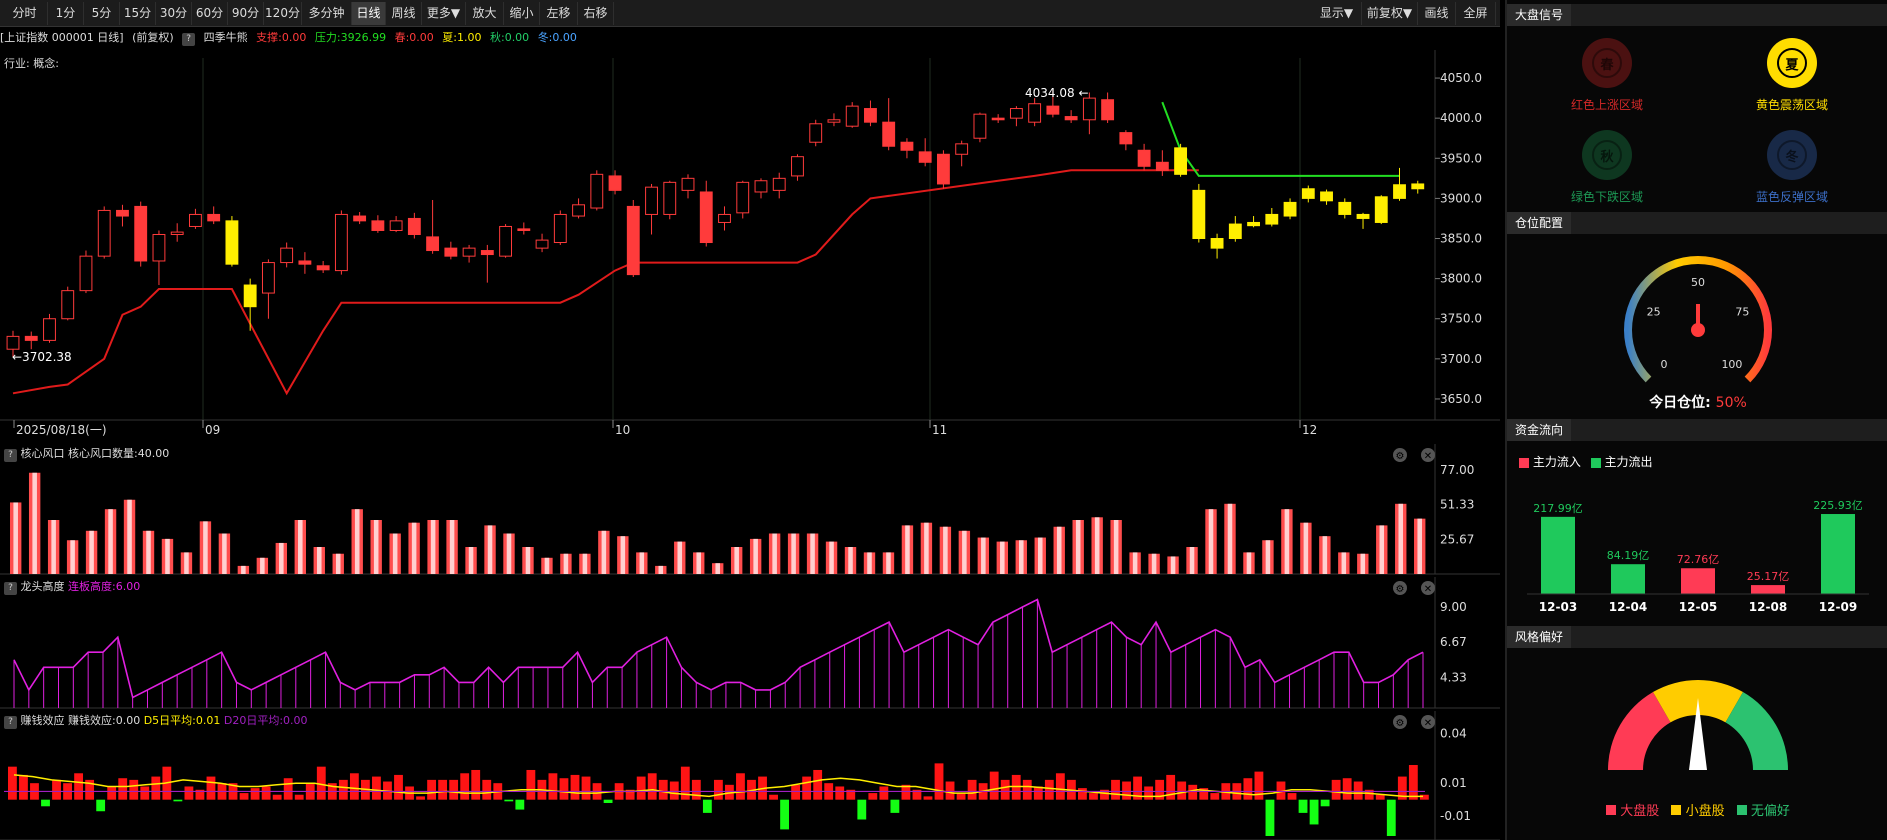 The height and width of the screenshot is (840, 1887). I want to click on close-glyph: ✕, so click(1428, 589).